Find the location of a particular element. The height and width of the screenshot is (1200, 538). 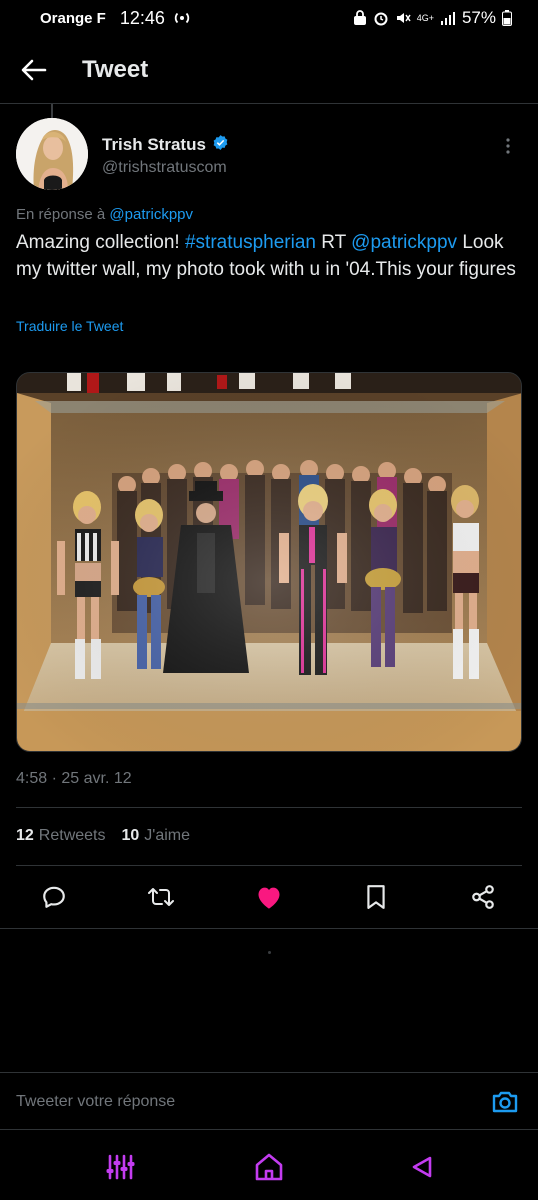

retweets-stat: 12 Retweets is located at coordinates (61, 836).